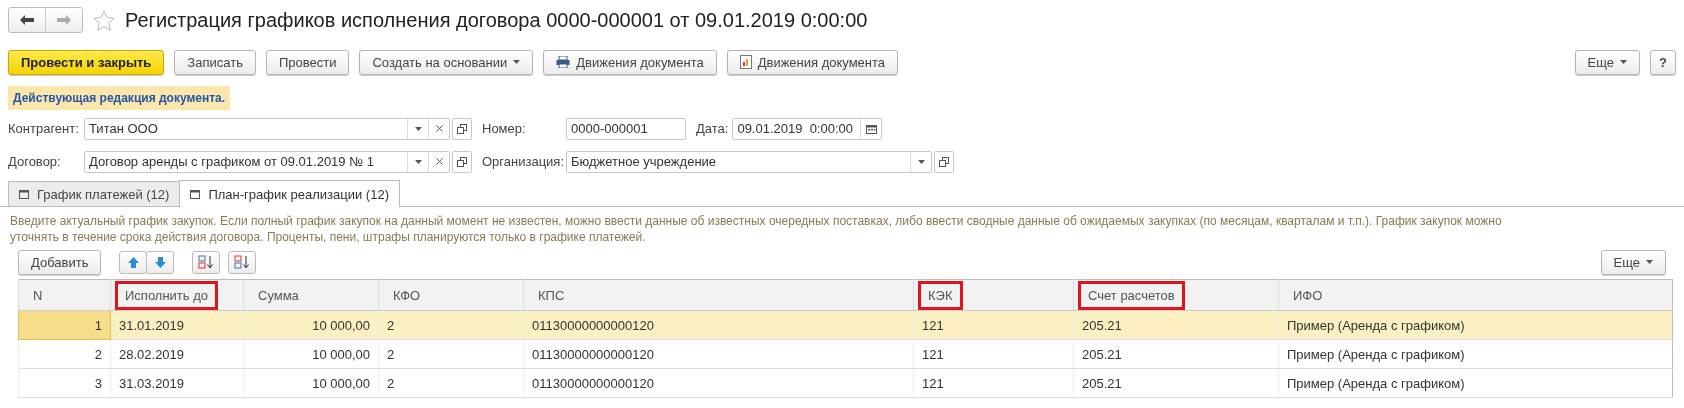 Image resolution: width=1684 pixels, height=408 pixels. I want to click on table-cell: 1, so click(64, 325).